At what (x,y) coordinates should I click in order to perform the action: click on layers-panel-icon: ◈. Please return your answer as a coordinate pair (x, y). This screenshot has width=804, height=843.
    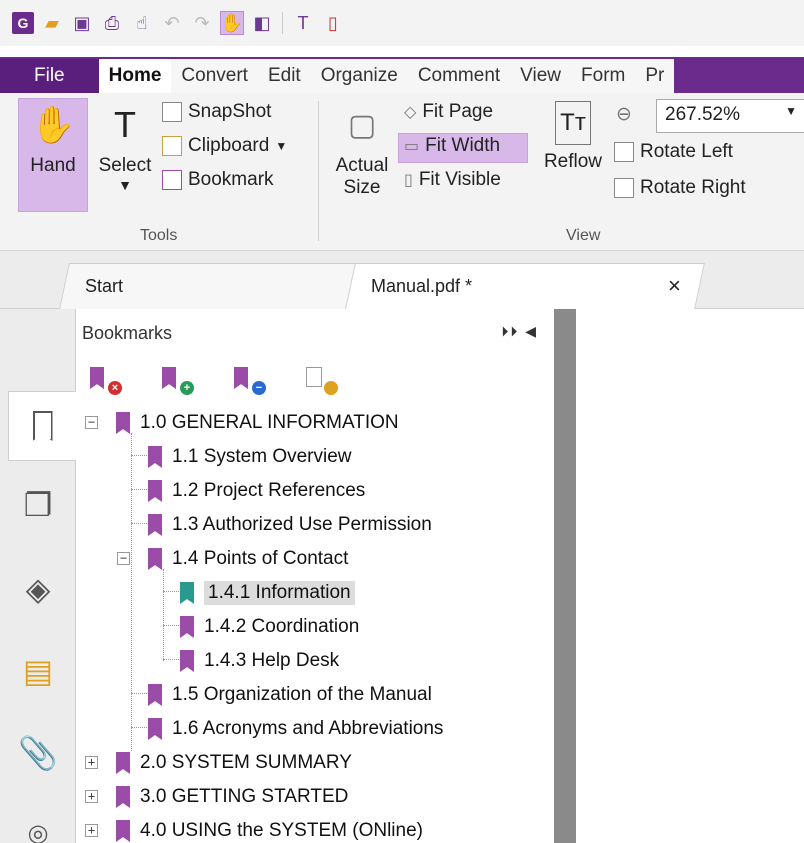
    Looking at the image, I should click on (38, 589).